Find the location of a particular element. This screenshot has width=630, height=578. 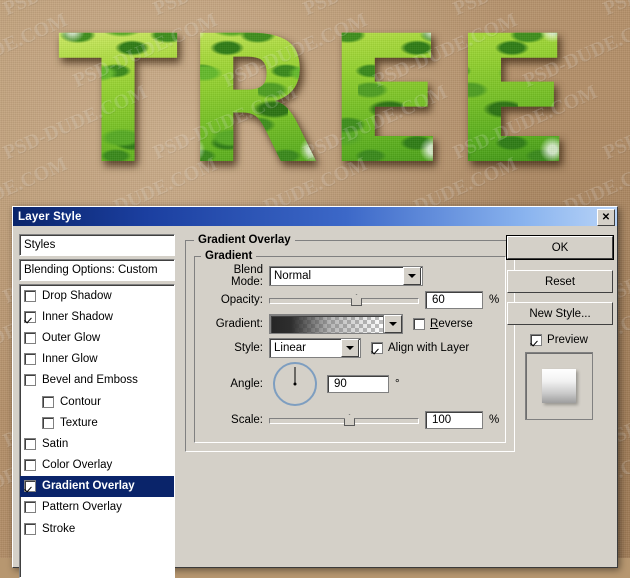

sidebar-item-styles: Styles is located at coordinates (97, 245).